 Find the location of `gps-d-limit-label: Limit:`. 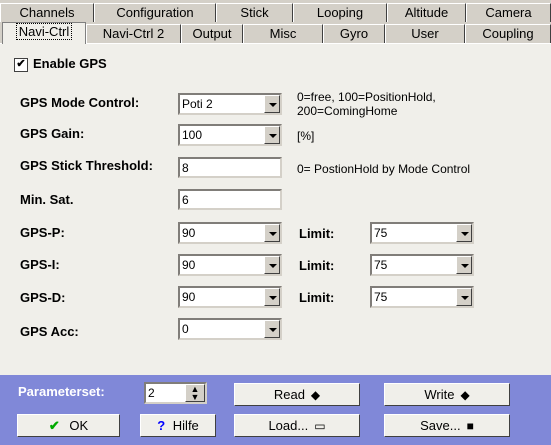

gps-d-limit-label: Limit: is located at coordinates (317, 297).